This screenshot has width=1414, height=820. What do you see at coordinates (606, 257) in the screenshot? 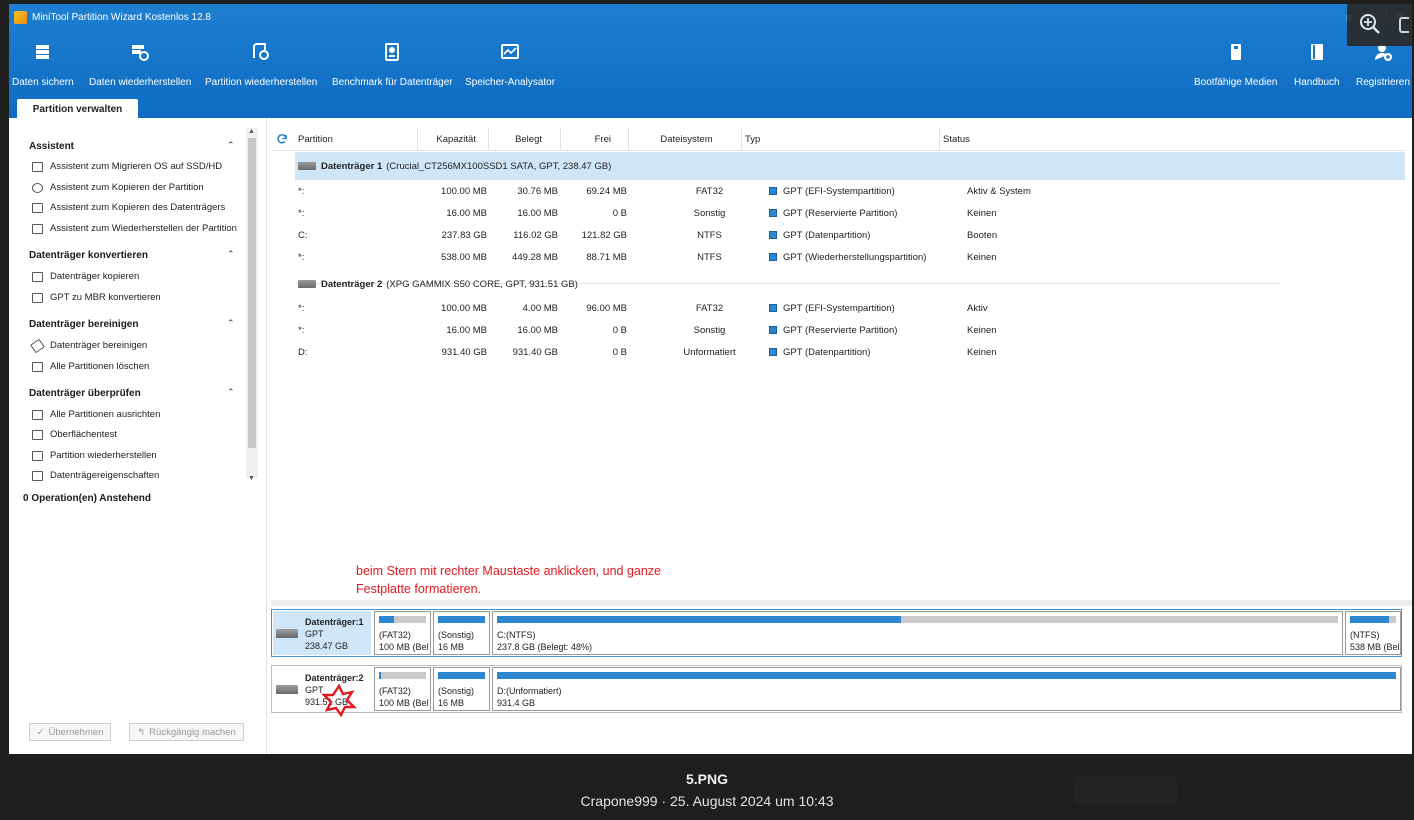
I see `free-cell: 88.71 MB` at bounding box center [606, 257].